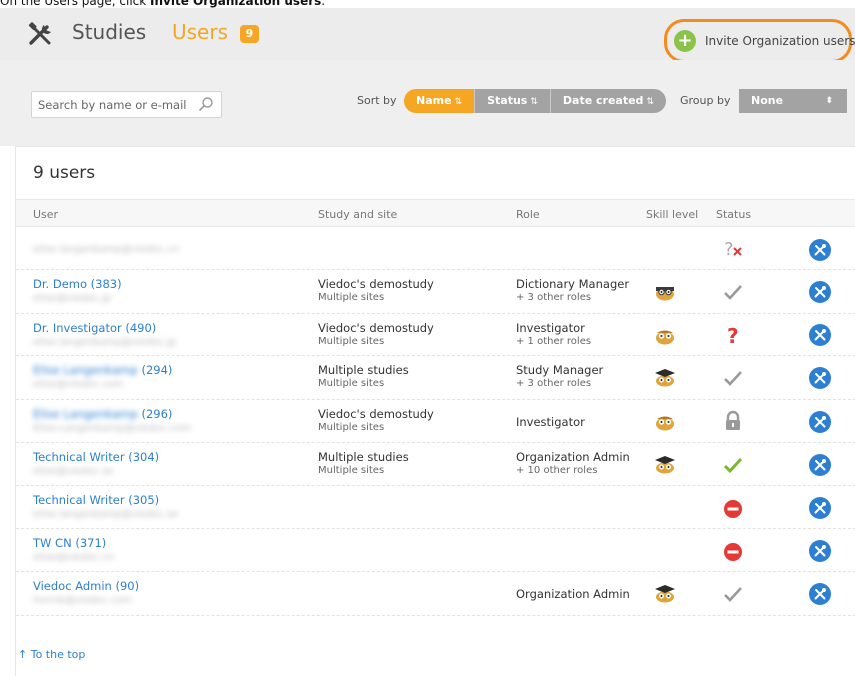  What do you see at coordinates (82, 600) in the screenshot?
I see `user-email: henrik@viedoc.com` at bounding box center [82, 600].